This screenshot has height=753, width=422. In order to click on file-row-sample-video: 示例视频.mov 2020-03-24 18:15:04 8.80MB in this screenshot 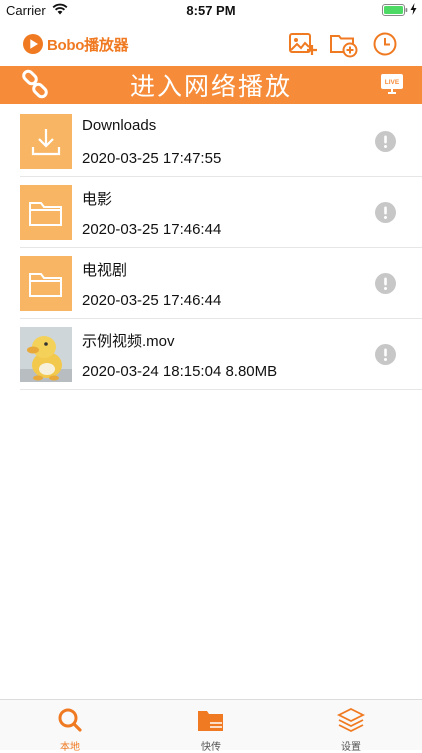, I will do `click(221, 354)`.